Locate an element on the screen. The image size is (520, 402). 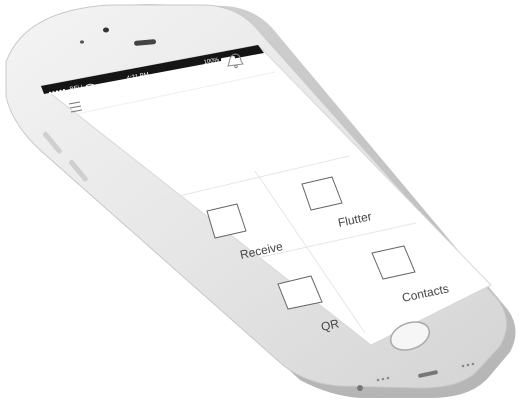
headphone-jack is located at coordinates (360, 388).